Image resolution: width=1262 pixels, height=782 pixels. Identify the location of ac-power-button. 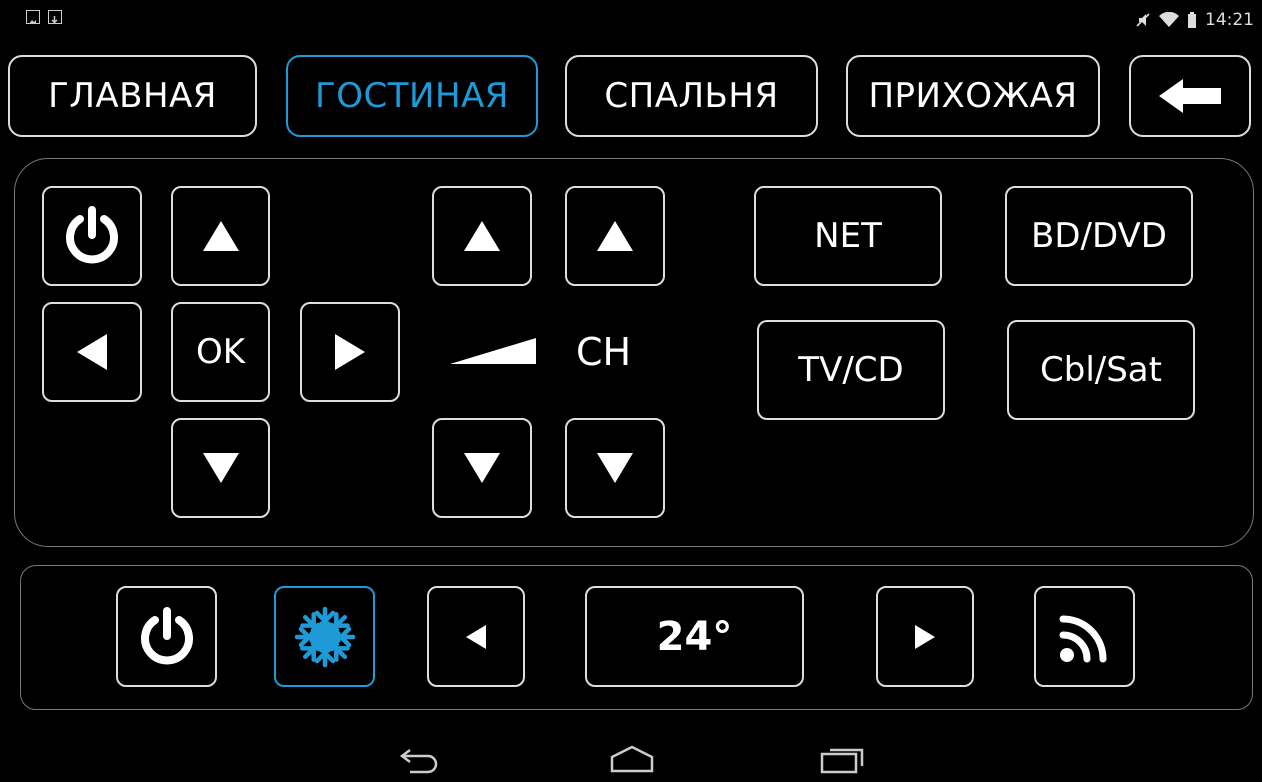
(166, 636).